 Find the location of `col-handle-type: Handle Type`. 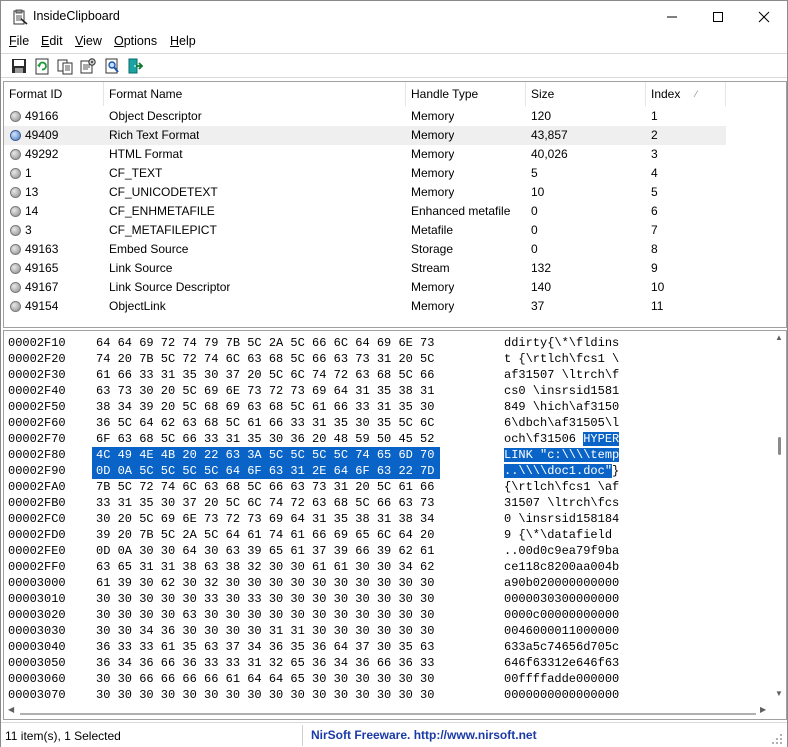

col-handle-type: Handle Type is located at coordinates (466, 94).